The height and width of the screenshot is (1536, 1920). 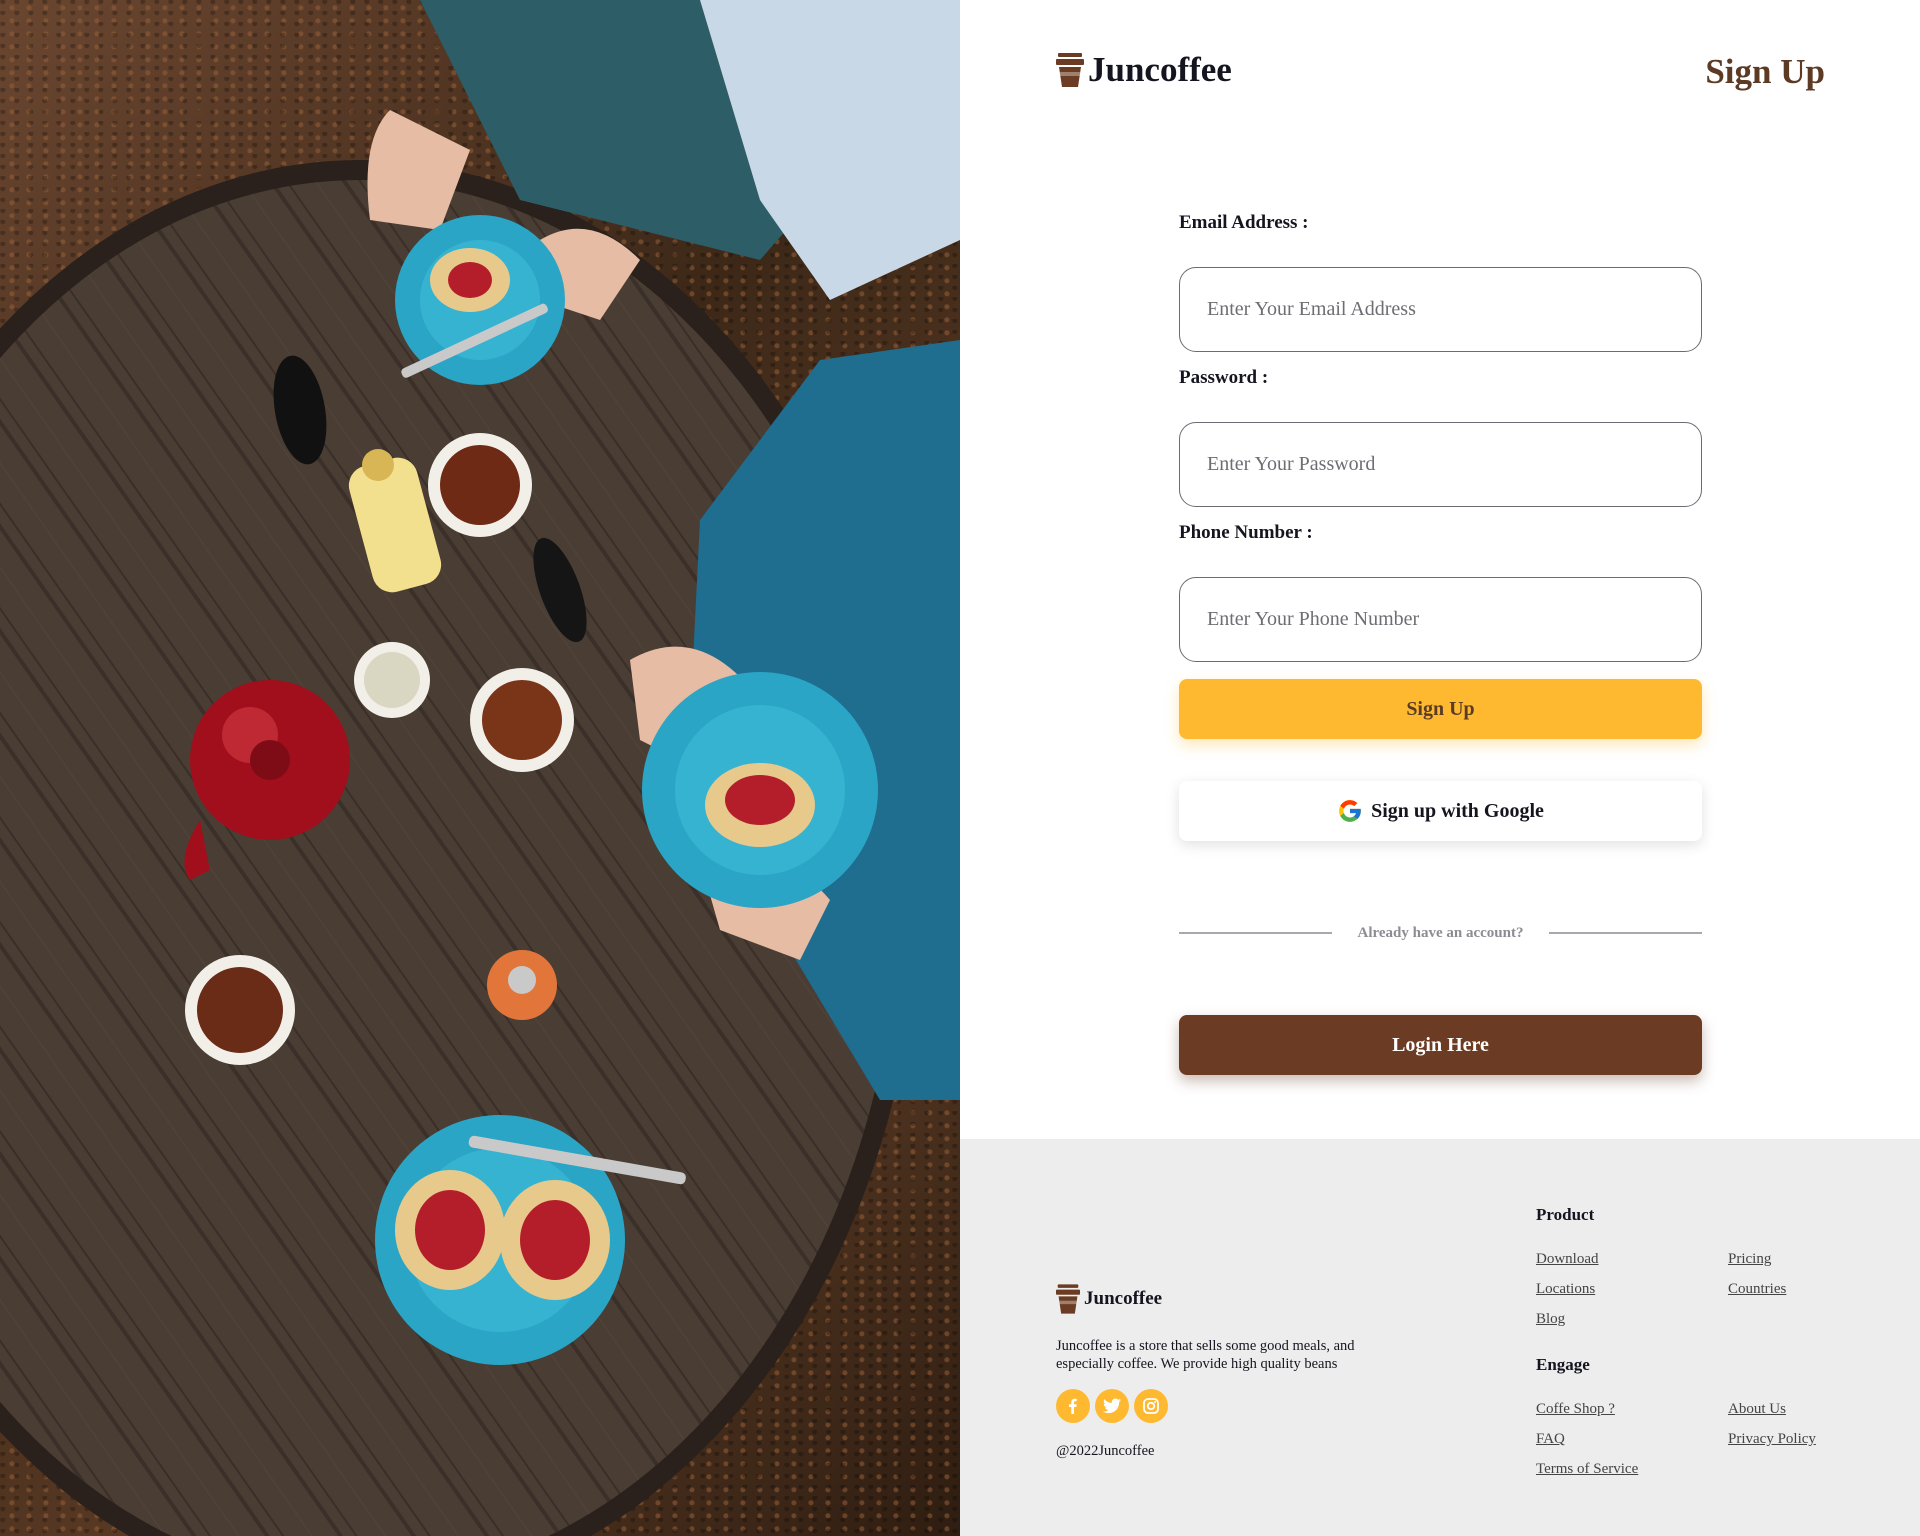 I want to click on twitter-icon, so click(x=1112, y=1406).